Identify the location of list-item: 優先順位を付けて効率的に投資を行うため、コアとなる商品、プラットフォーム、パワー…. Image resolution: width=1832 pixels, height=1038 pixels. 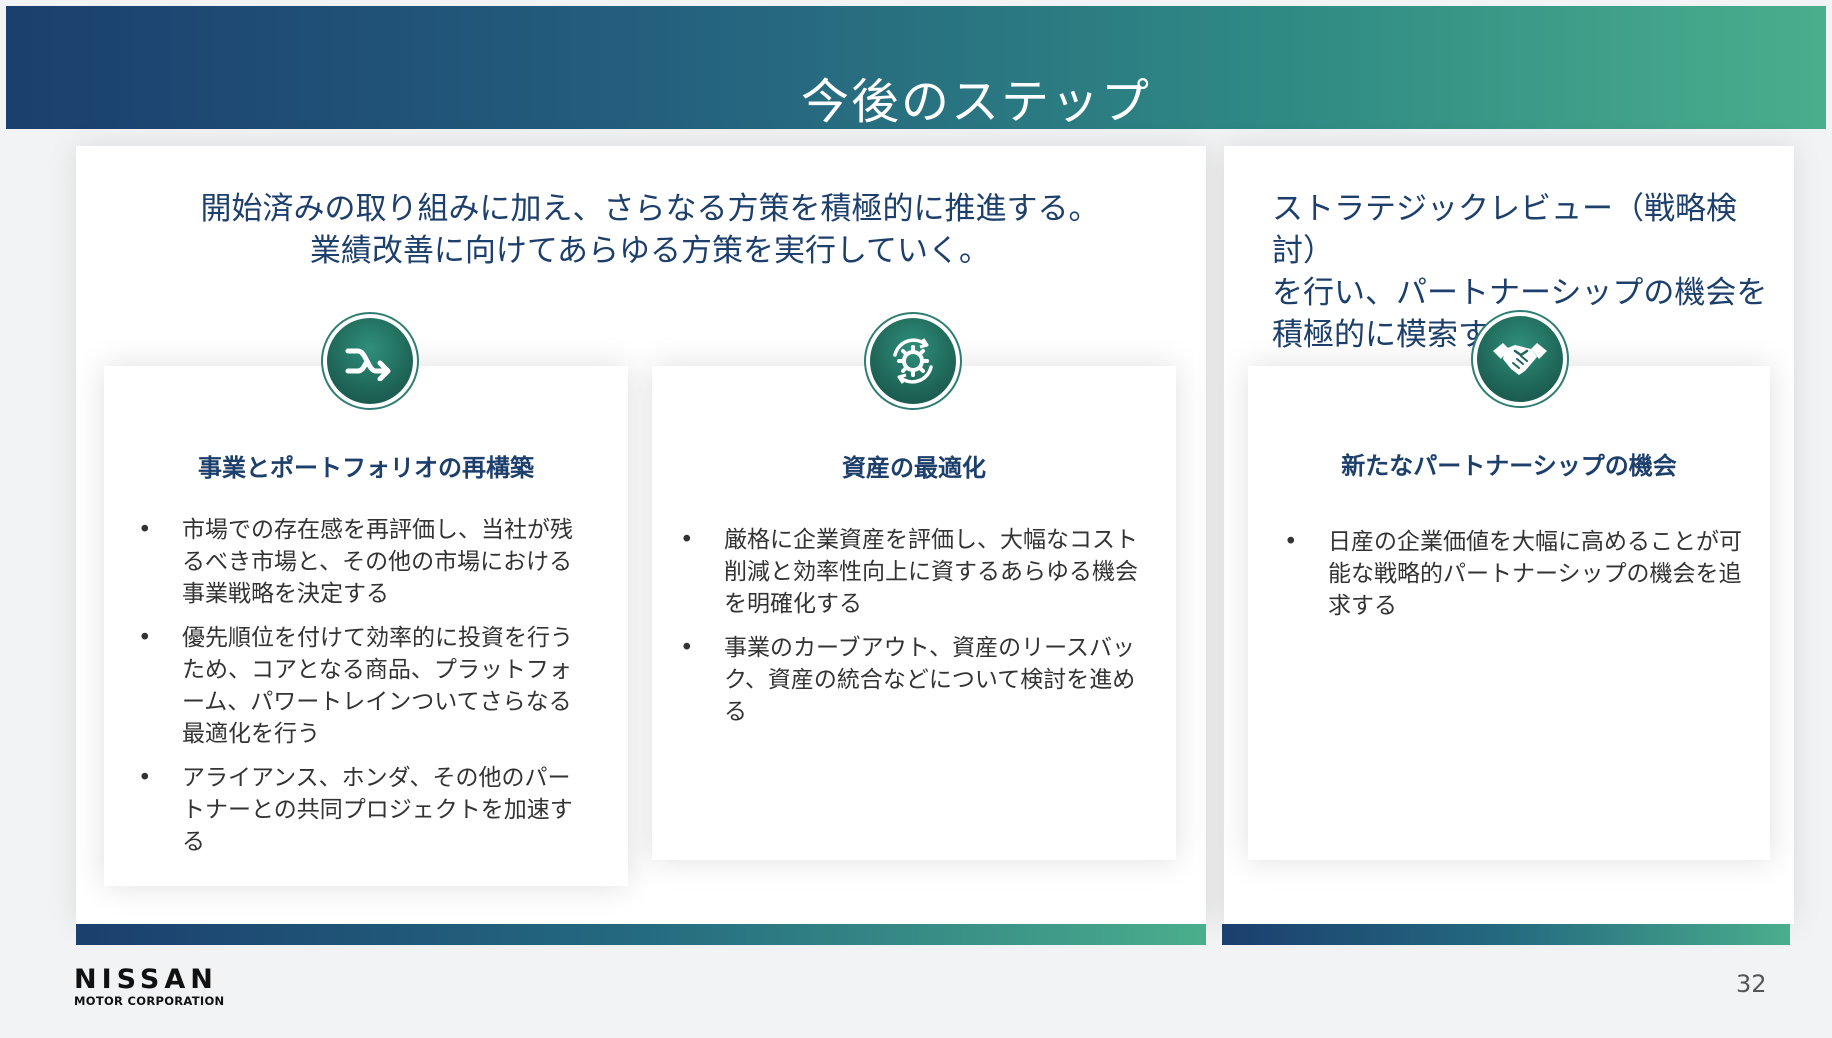
(365, 686).